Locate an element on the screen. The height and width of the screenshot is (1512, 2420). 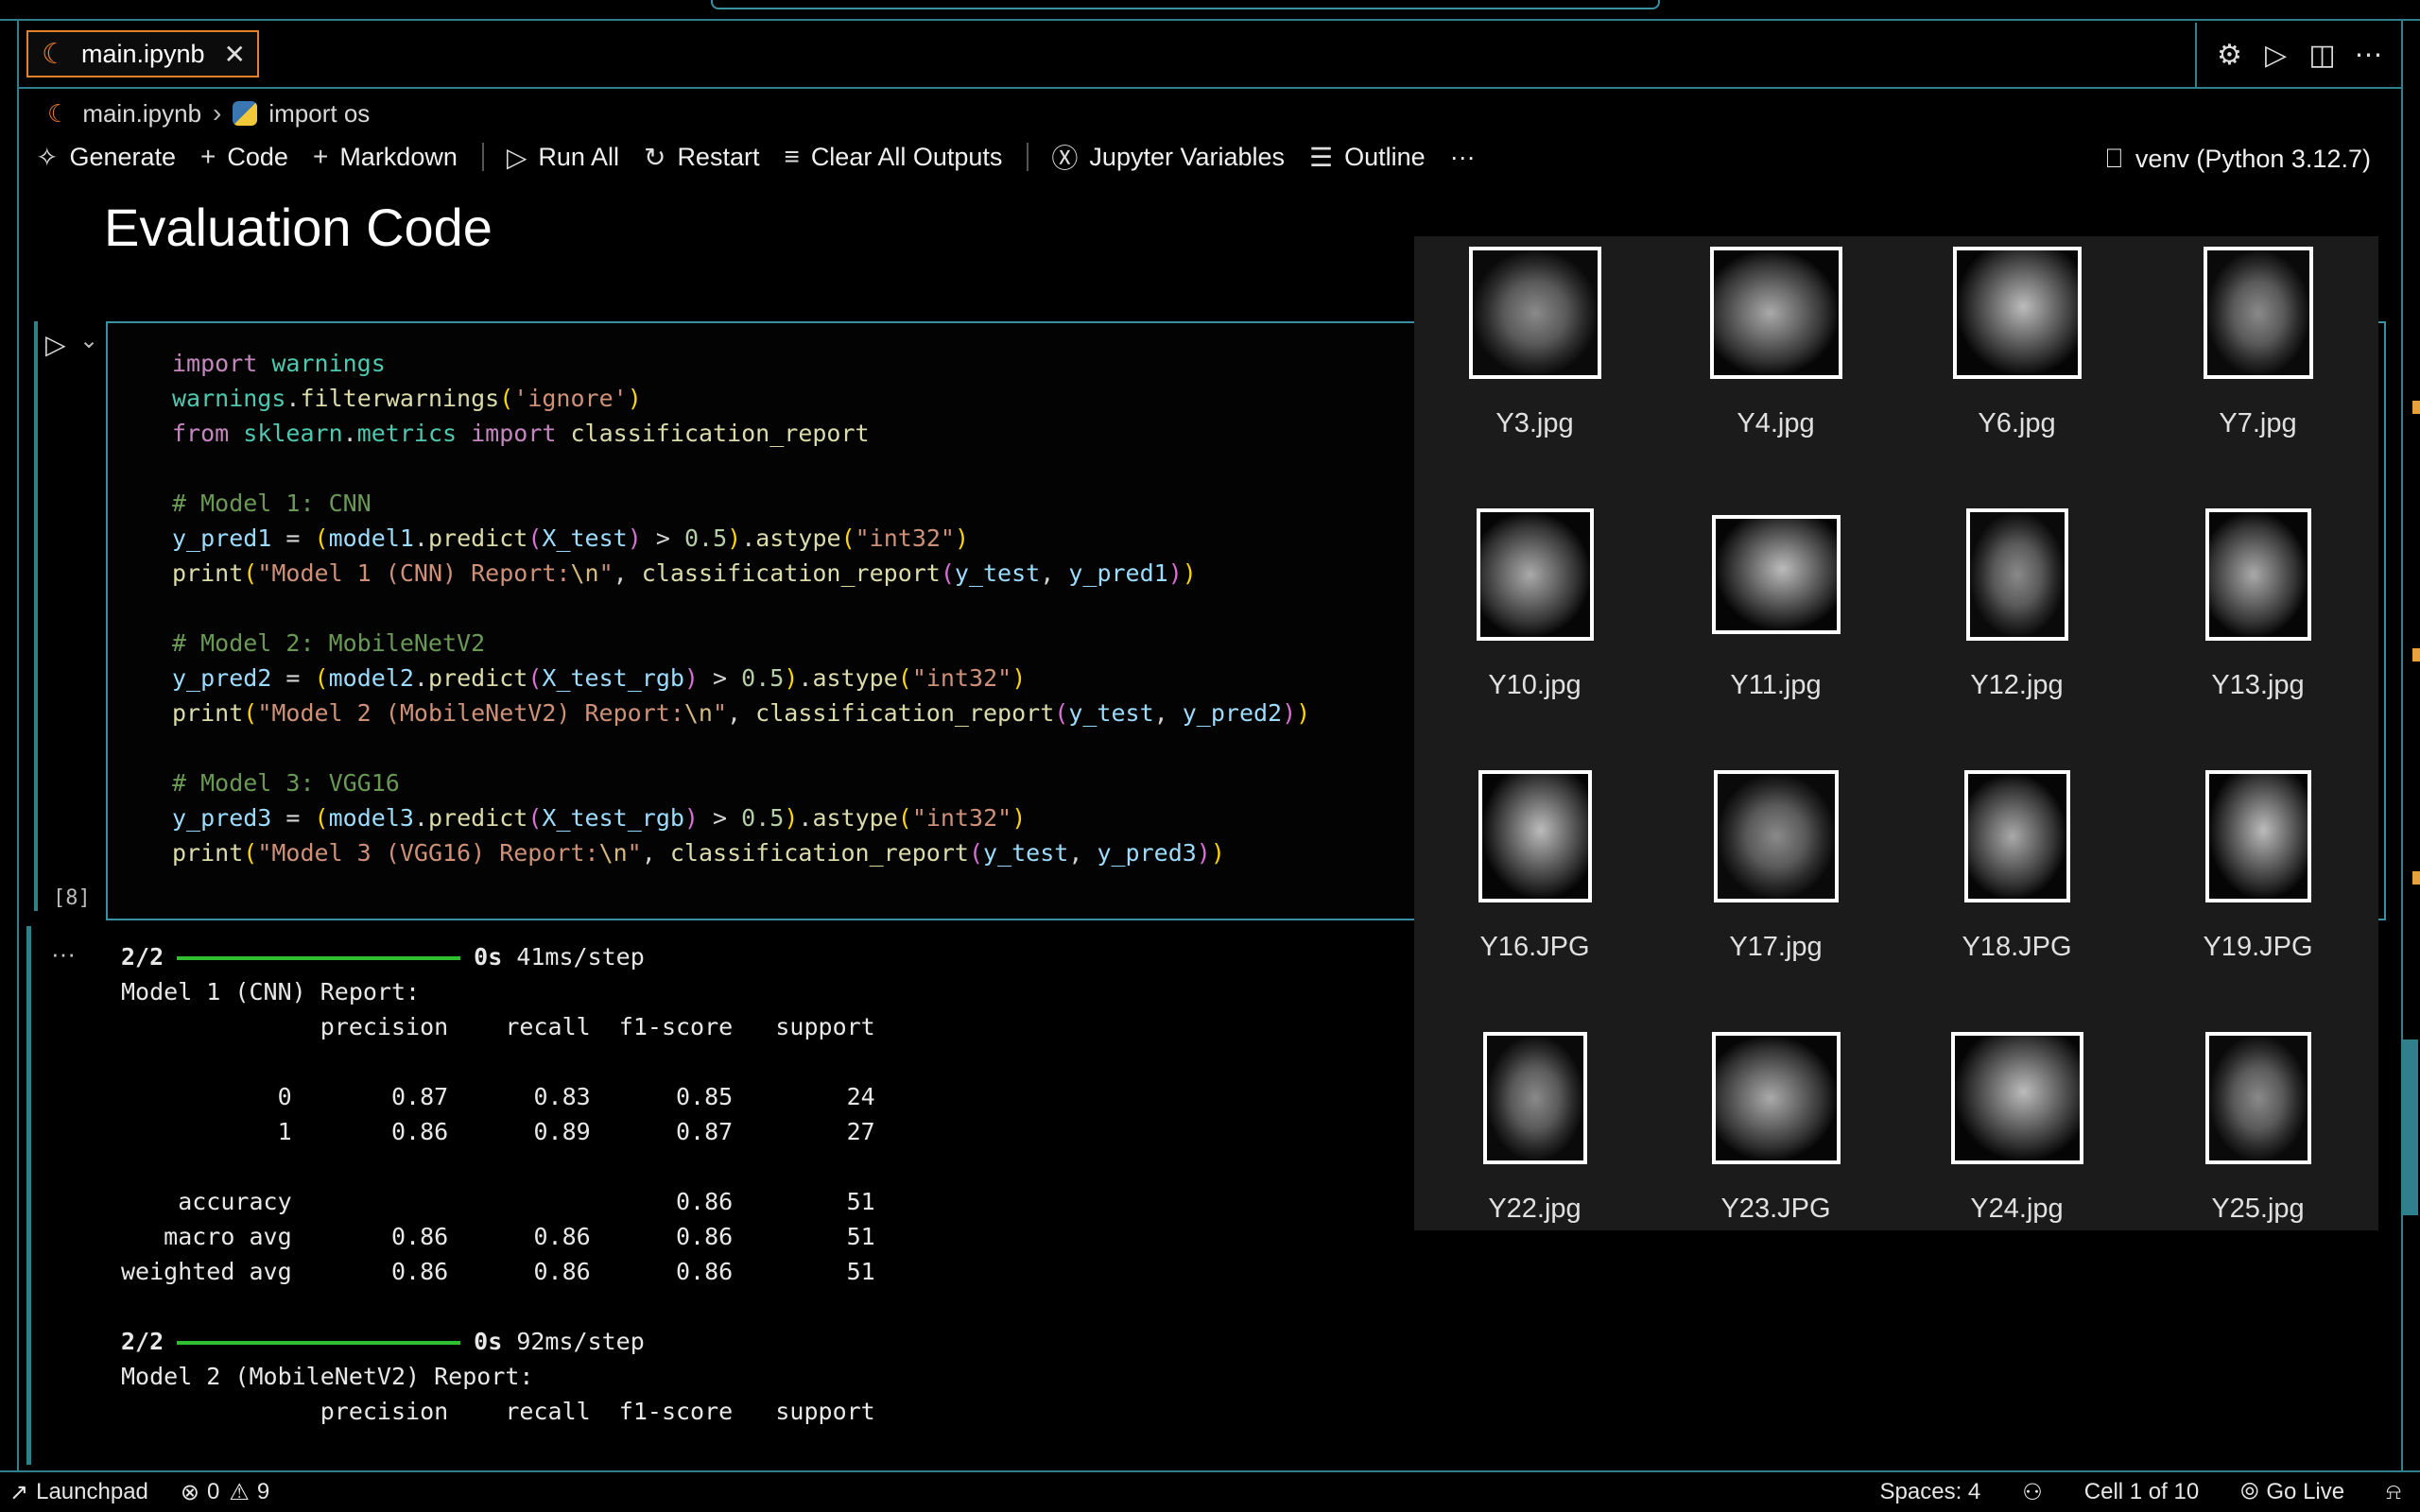
add-markdown-button: + Markdown is located at coordinates (385, 157).